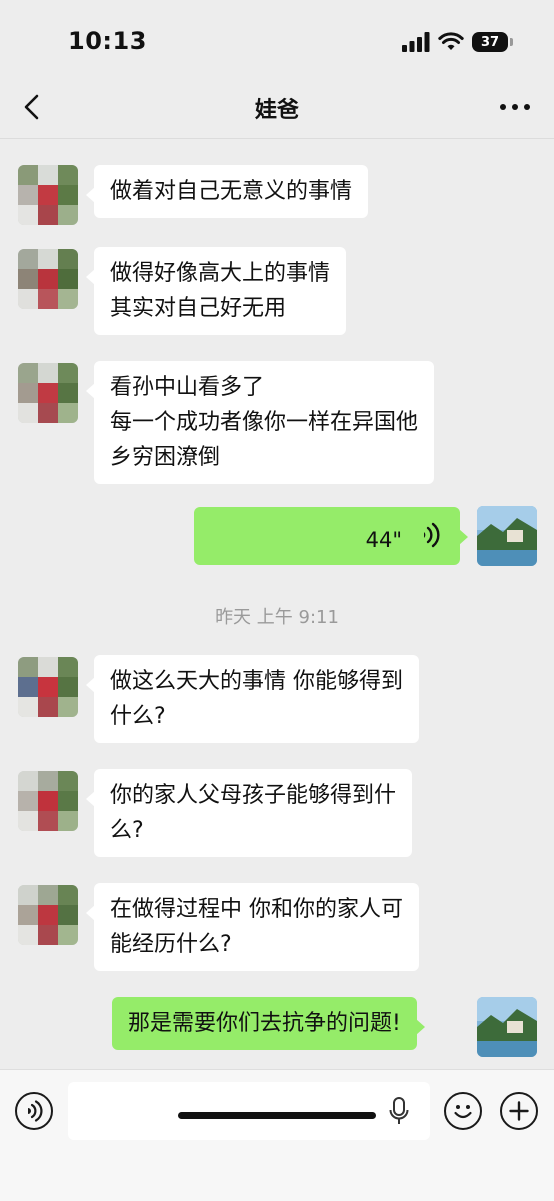 This screenshot has height=1201, width=554. Describe the element at coordinates (399, 1111) in the screenshot. I see `microphone-icon` at that location.